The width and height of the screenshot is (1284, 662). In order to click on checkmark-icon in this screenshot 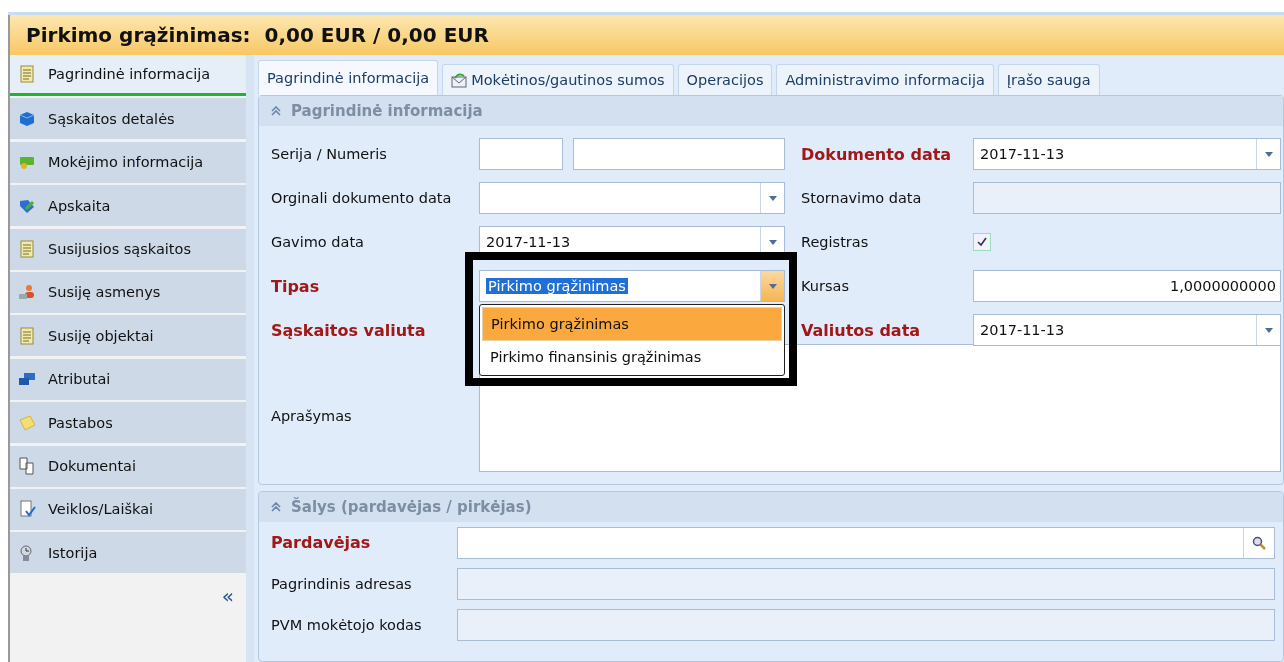, I will do `click(982, 242)`.